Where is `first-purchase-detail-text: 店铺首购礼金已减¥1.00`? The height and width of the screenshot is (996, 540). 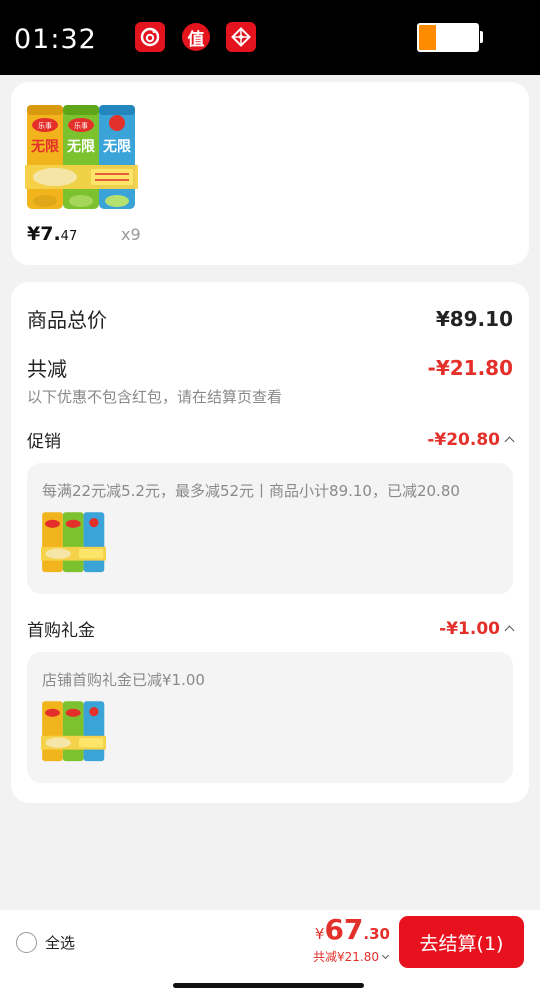 first-purchase-detail-text: 店铺首购礼金已减¥1.00 is located at coordinates (123, 680).